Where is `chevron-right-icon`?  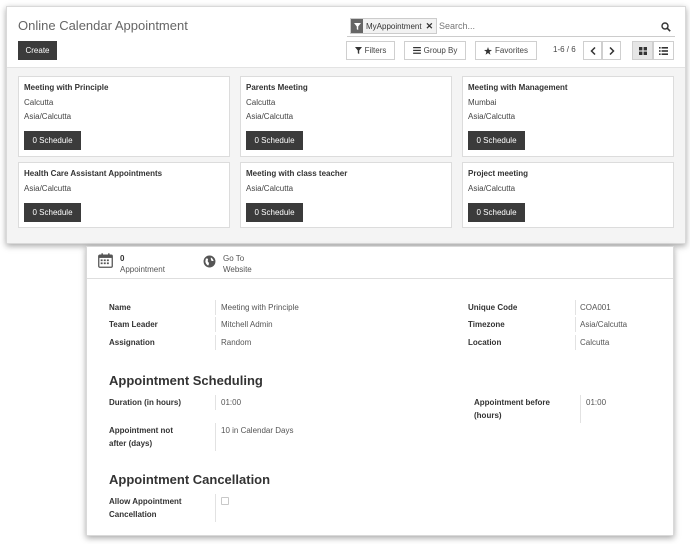
chevron-right-icon is located at coordinates (611, 50).